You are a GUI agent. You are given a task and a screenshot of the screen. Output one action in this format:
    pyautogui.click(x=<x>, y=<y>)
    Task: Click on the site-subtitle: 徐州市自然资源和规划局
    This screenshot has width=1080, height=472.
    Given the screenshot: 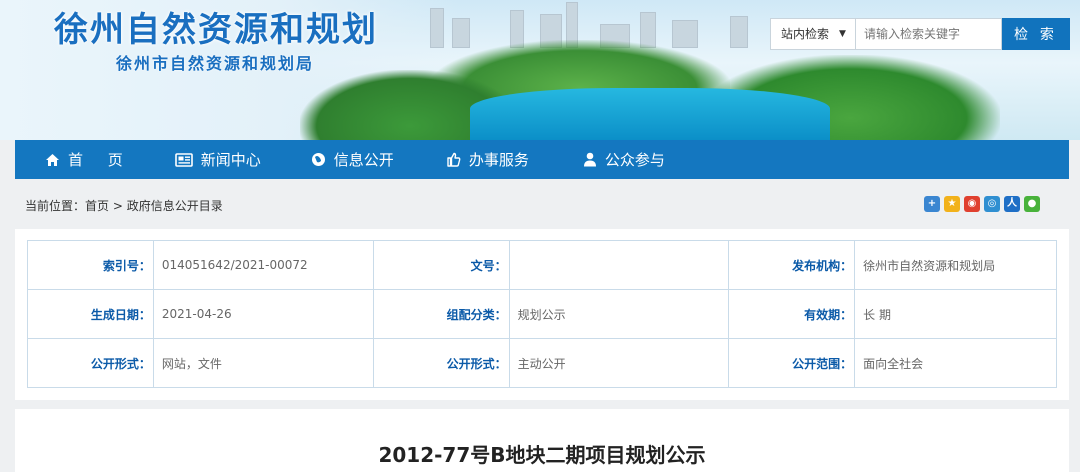 What is the action you would take?
    pyautogui.click(x=215, y=63)
    